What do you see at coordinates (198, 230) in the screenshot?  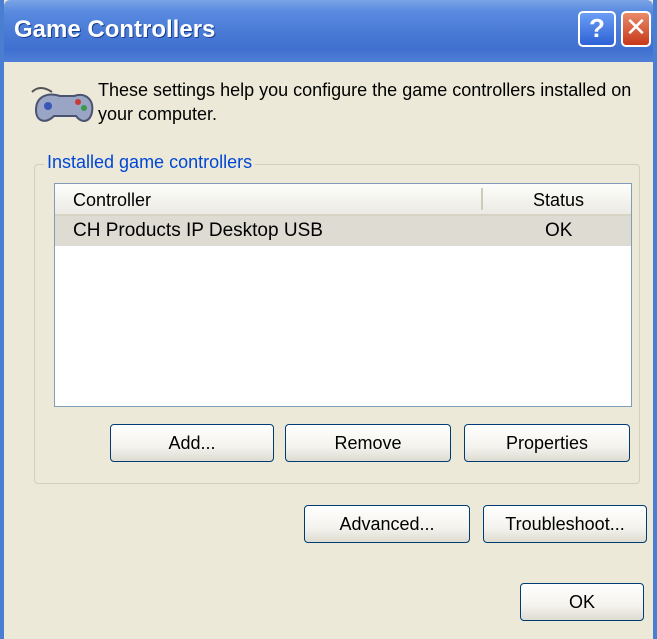 I see `controller-name: CH Products IP Desktop USB` at bounding box center [198, 230].